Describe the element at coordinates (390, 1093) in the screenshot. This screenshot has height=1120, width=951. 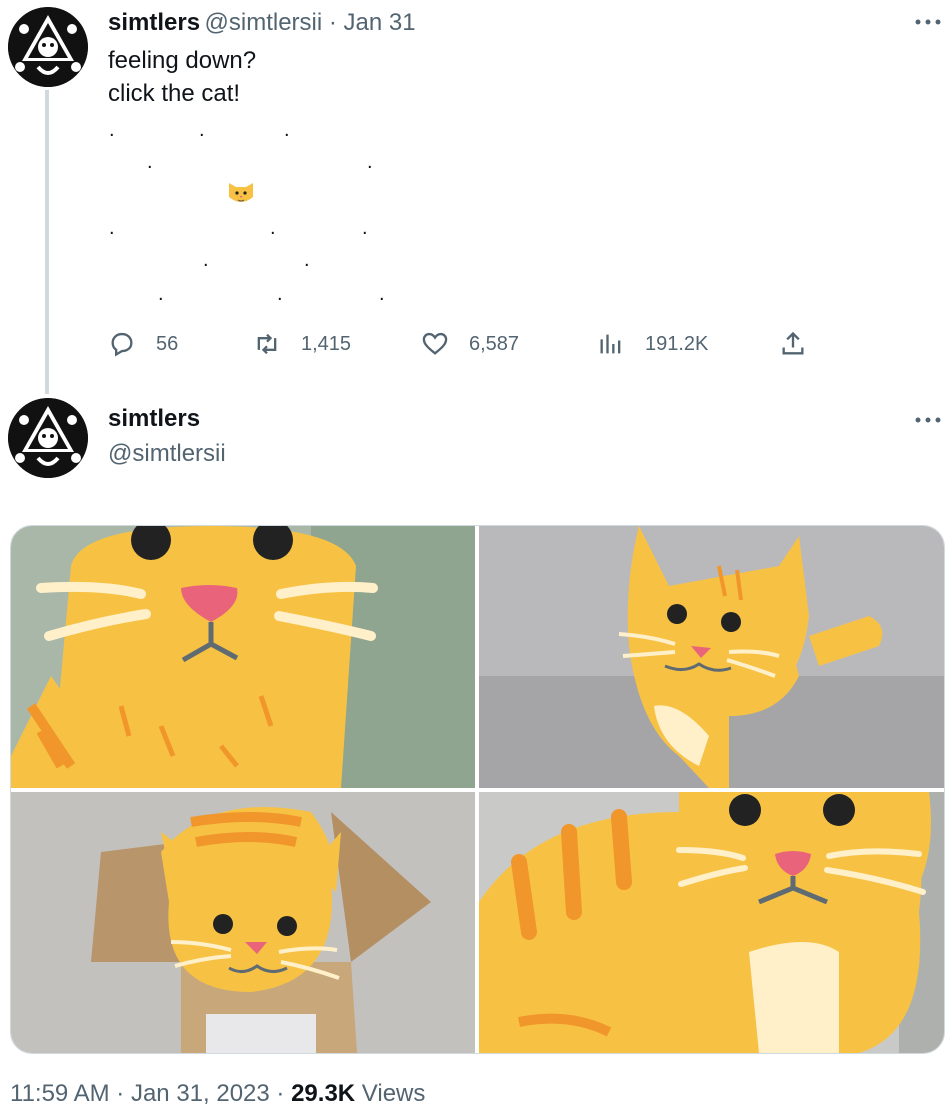
I see `views-label: Views` at that location.